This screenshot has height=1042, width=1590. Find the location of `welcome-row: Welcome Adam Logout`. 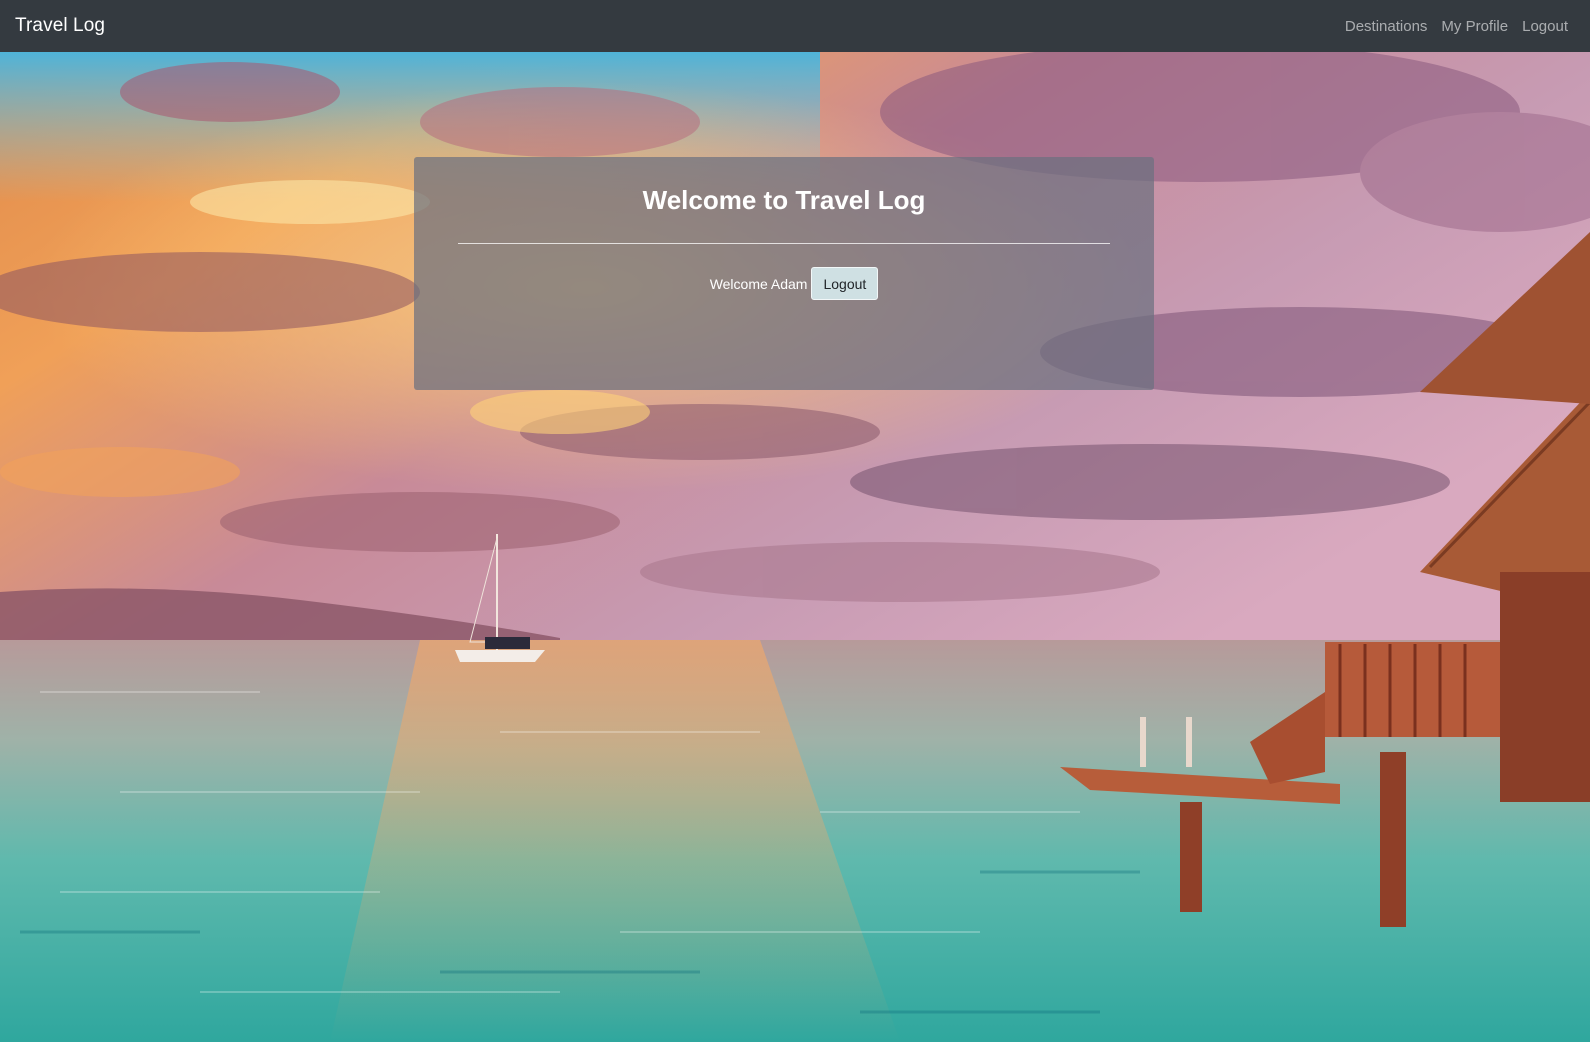

welcome-row: Welcome Adam Logout is located at coordinates (784, 283).